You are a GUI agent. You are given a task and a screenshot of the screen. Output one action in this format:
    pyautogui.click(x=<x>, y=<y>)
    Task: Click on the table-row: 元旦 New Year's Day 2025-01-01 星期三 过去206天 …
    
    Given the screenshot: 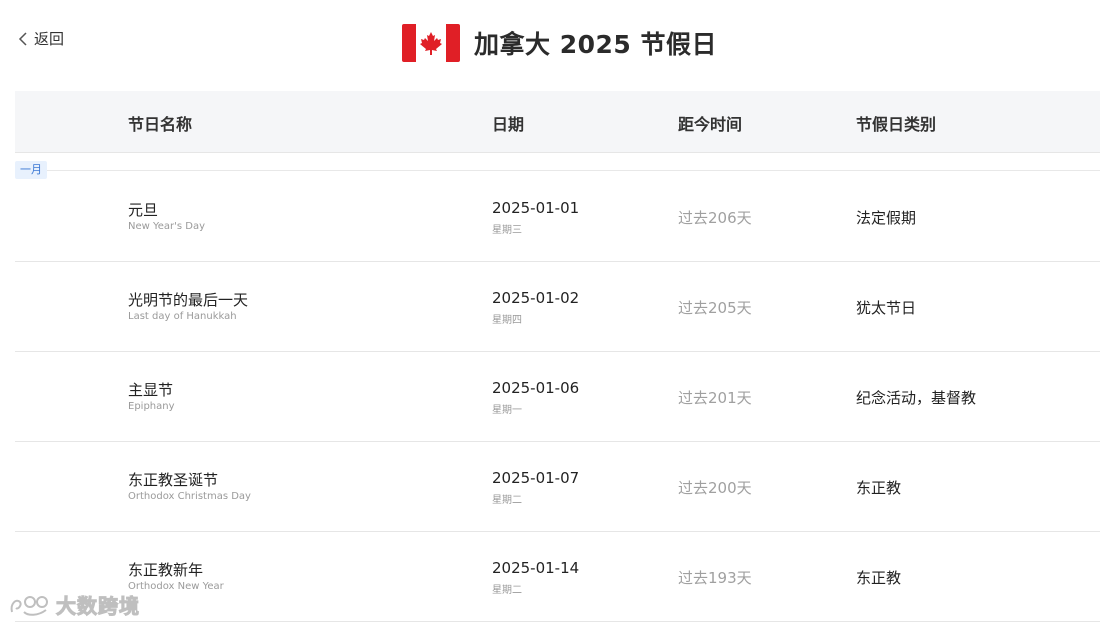 What is the action you would take?
    pyautogui.click(x=557, y=216)
    